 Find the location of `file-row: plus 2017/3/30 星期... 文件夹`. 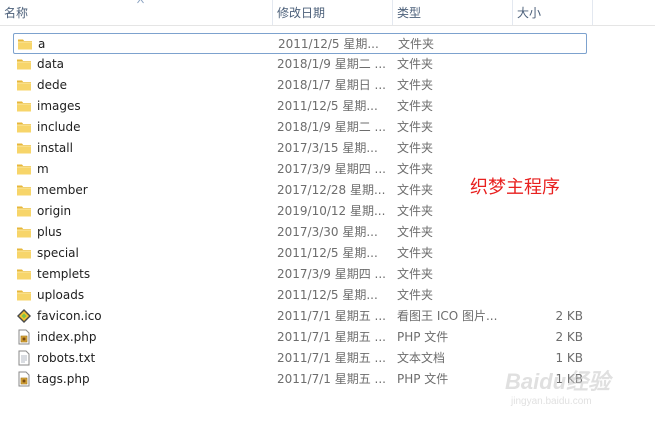

file-row: plus 2017/3/30 星期... 文件夹 is located at coordinates (300, 232).